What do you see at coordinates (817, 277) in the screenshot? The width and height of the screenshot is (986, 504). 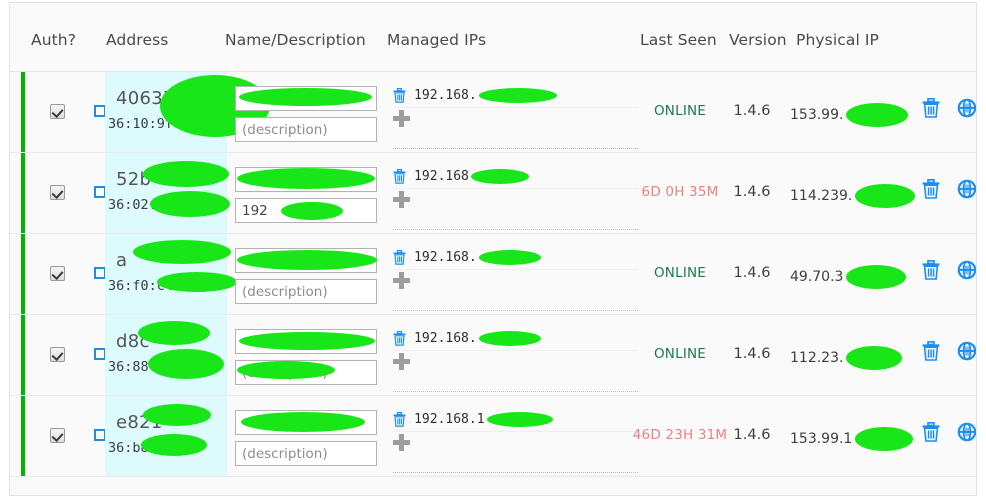 I see `physical-ip-value: 49.70.3` at bounding box center [817, 277].